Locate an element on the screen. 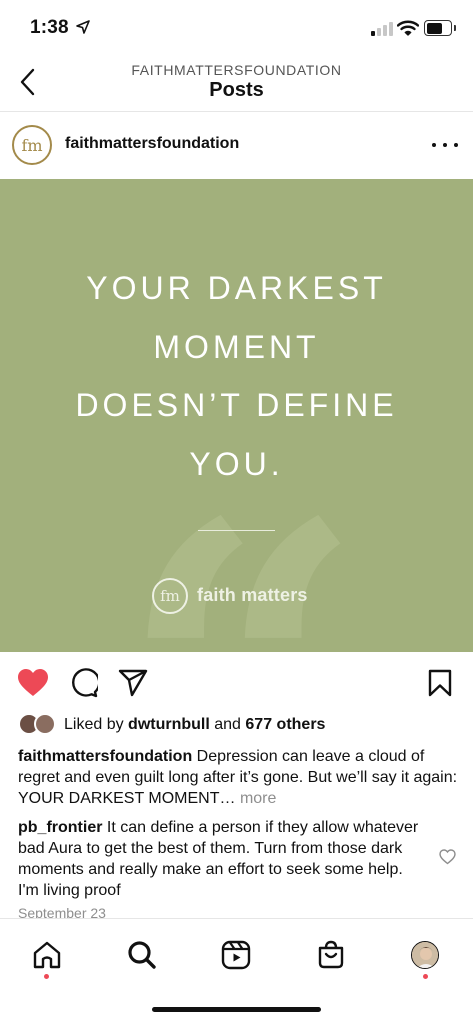  heart-icon is located at coordinates (33, 682).